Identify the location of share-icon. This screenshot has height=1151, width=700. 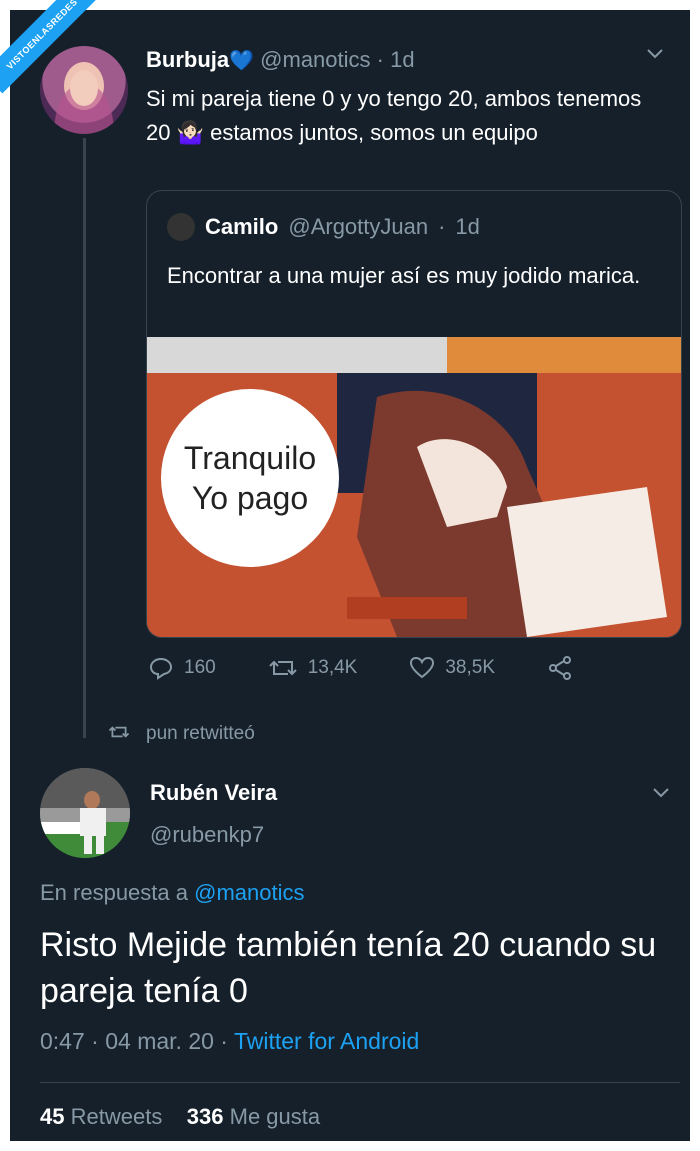
(560, 668).